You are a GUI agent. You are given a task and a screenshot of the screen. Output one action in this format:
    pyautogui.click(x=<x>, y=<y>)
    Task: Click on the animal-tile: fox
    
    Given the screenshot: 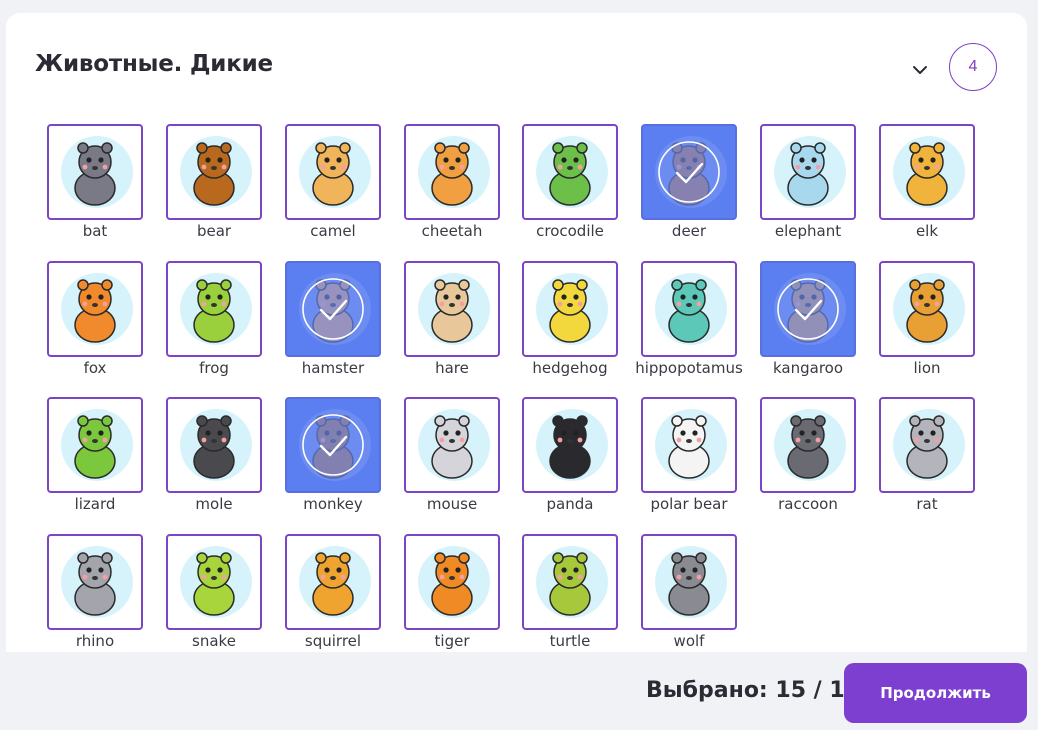 What is the action you would take?
    pyautogui.click(x=95, y=319)
    